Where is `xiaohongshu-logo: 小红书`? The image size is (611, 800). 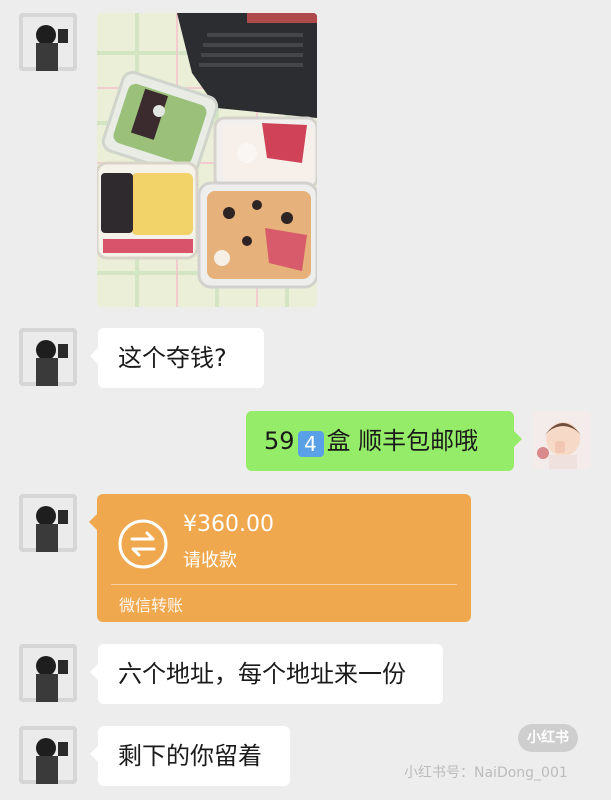
xiaohongshu-logo: 小红书 is located at coordinates (548, 738).